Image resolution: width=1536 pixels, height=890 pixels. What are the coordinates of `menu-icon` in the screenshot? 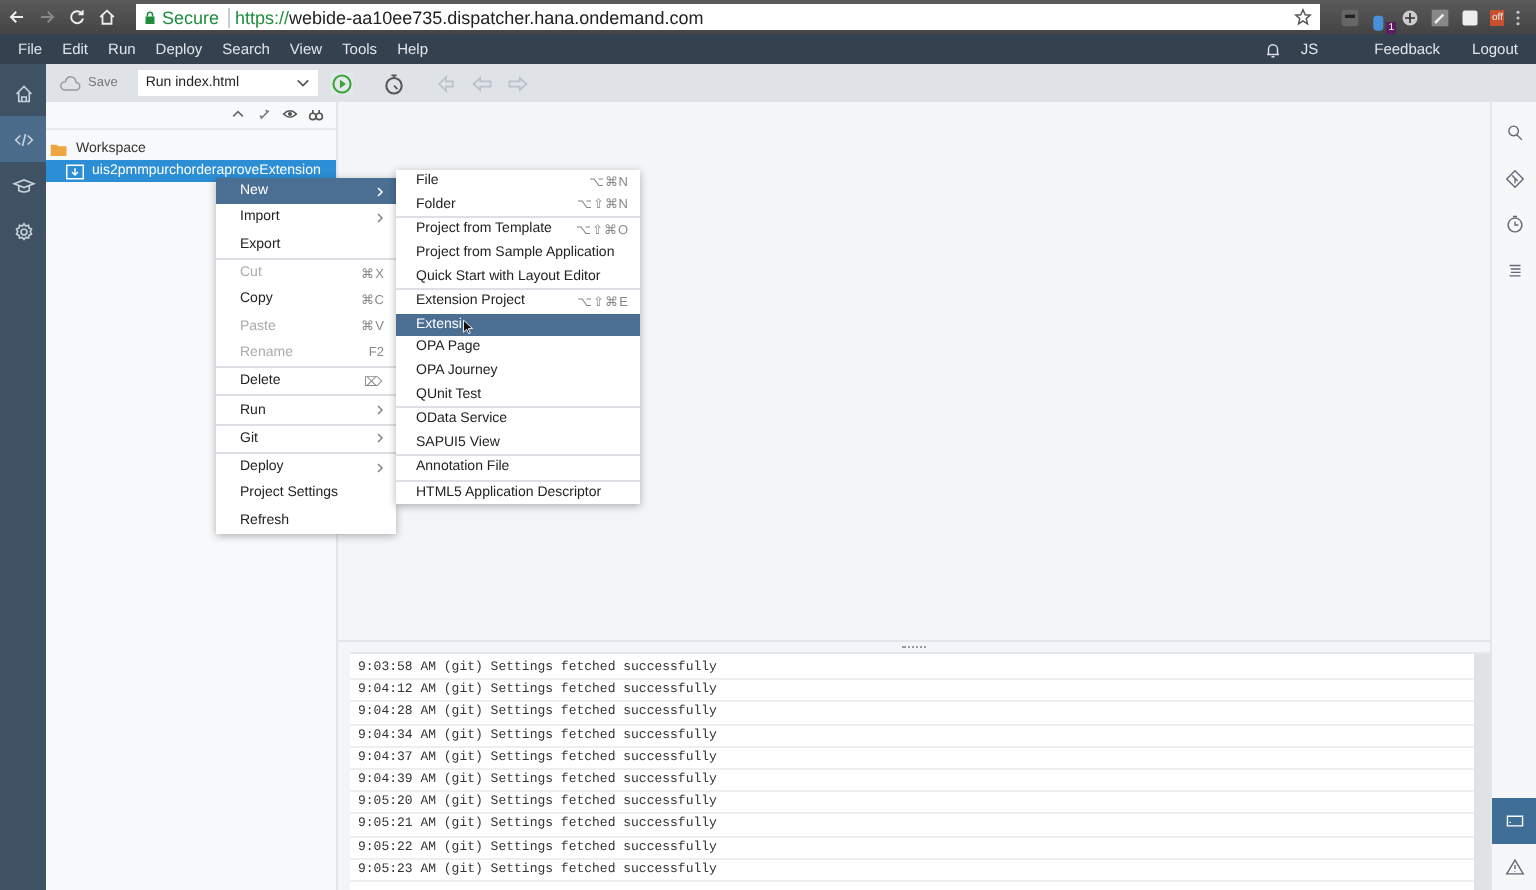 It's located at (1518, 17).